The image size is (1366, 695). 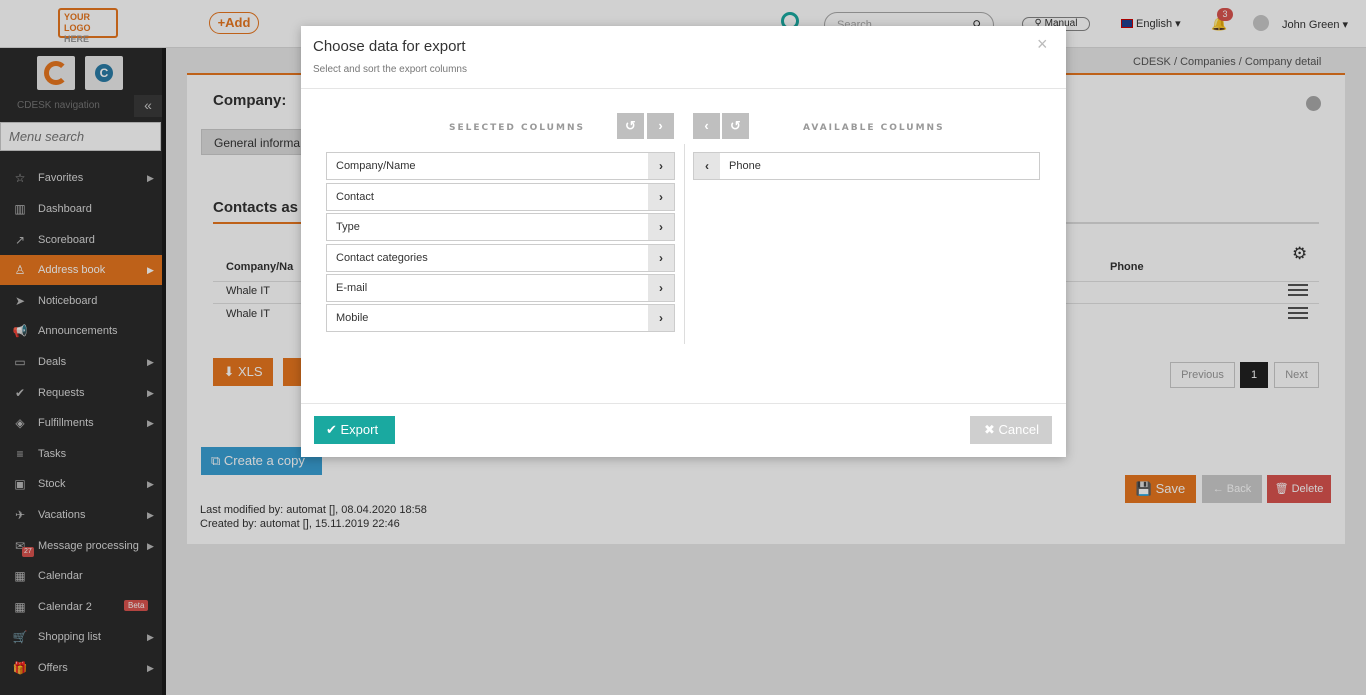 I want to click on dialog-subtitle: Select and sort the export columns, so click(x=390, y=69).